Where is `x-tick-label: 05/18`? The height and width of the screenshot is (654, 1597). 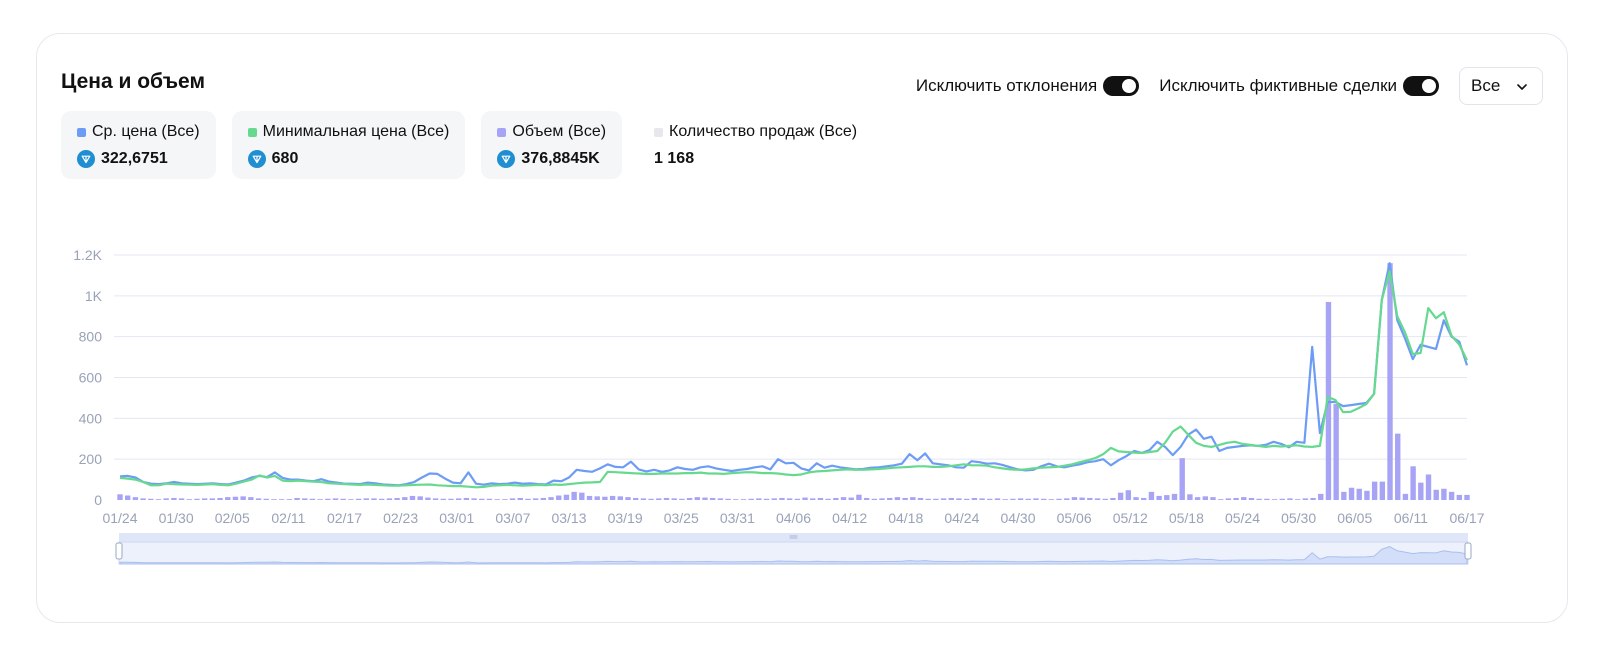 x-tick-label: 05/18 is located at coordinates (1186, 518).